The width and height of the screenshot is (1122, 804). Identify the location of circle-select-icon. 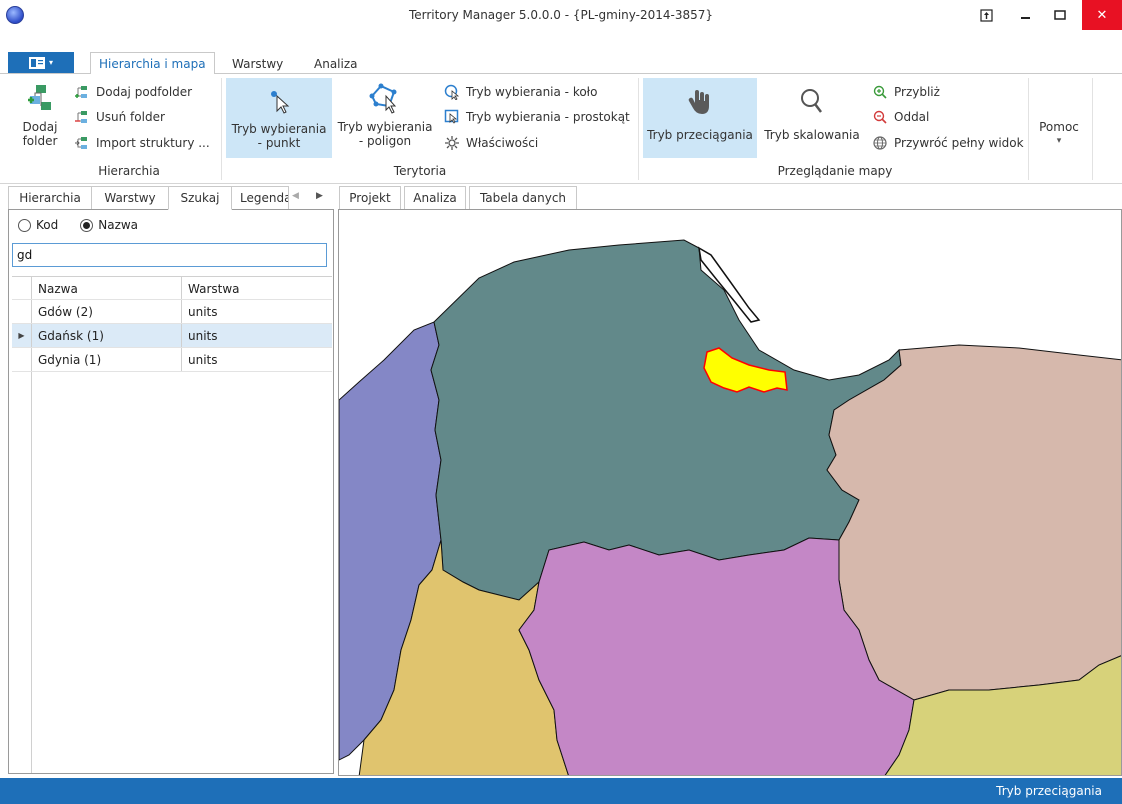
(452, 92).